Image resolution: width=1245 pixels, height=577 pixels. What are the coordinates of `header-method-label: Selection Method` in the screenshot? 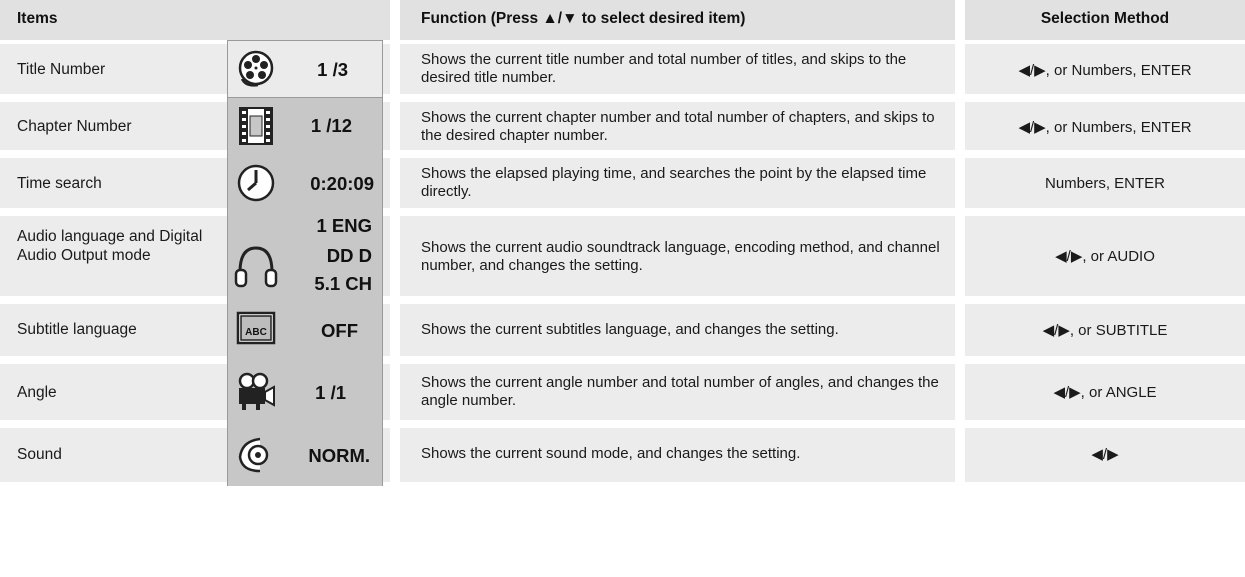 It's located at (1105, 18).